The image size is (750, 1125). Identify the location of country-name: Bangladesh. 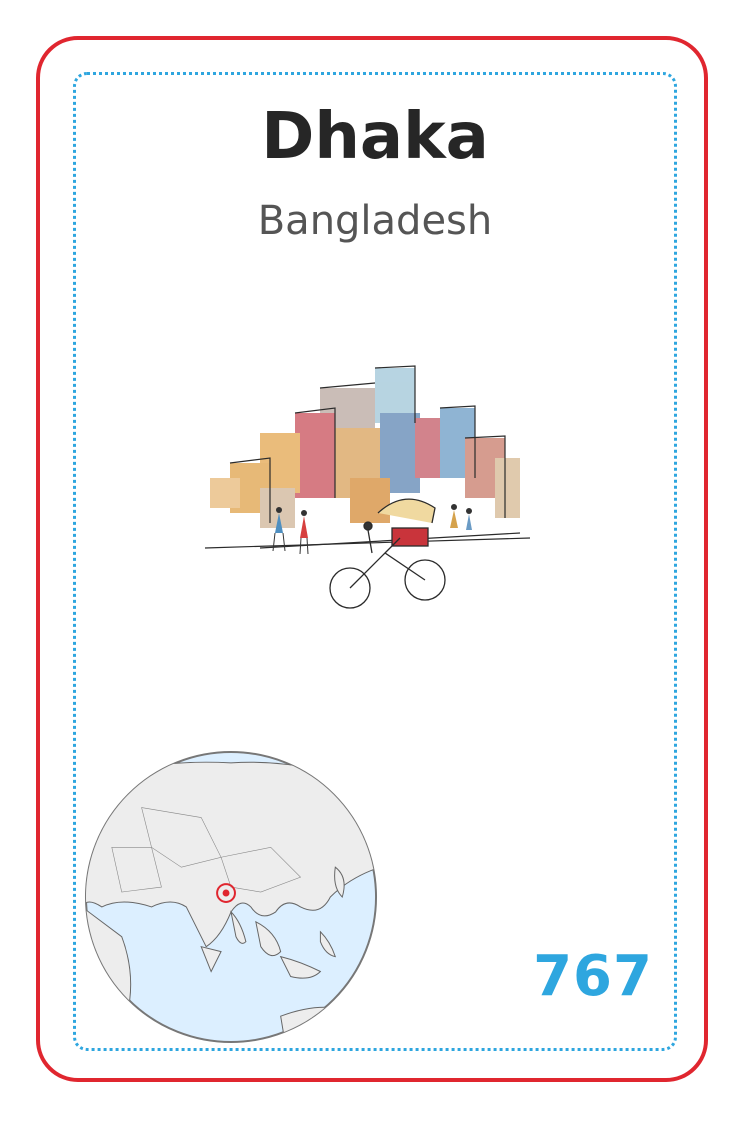
(375, 221).